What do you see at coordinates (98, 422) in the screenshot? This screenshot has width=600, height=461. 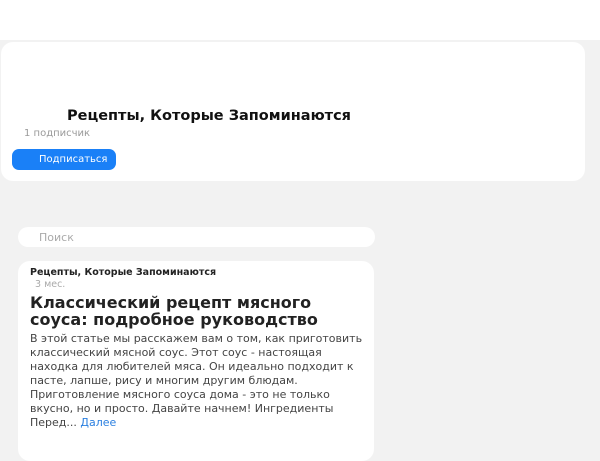 I see `read-more-link: Далее` at bounding box center [98, 422].